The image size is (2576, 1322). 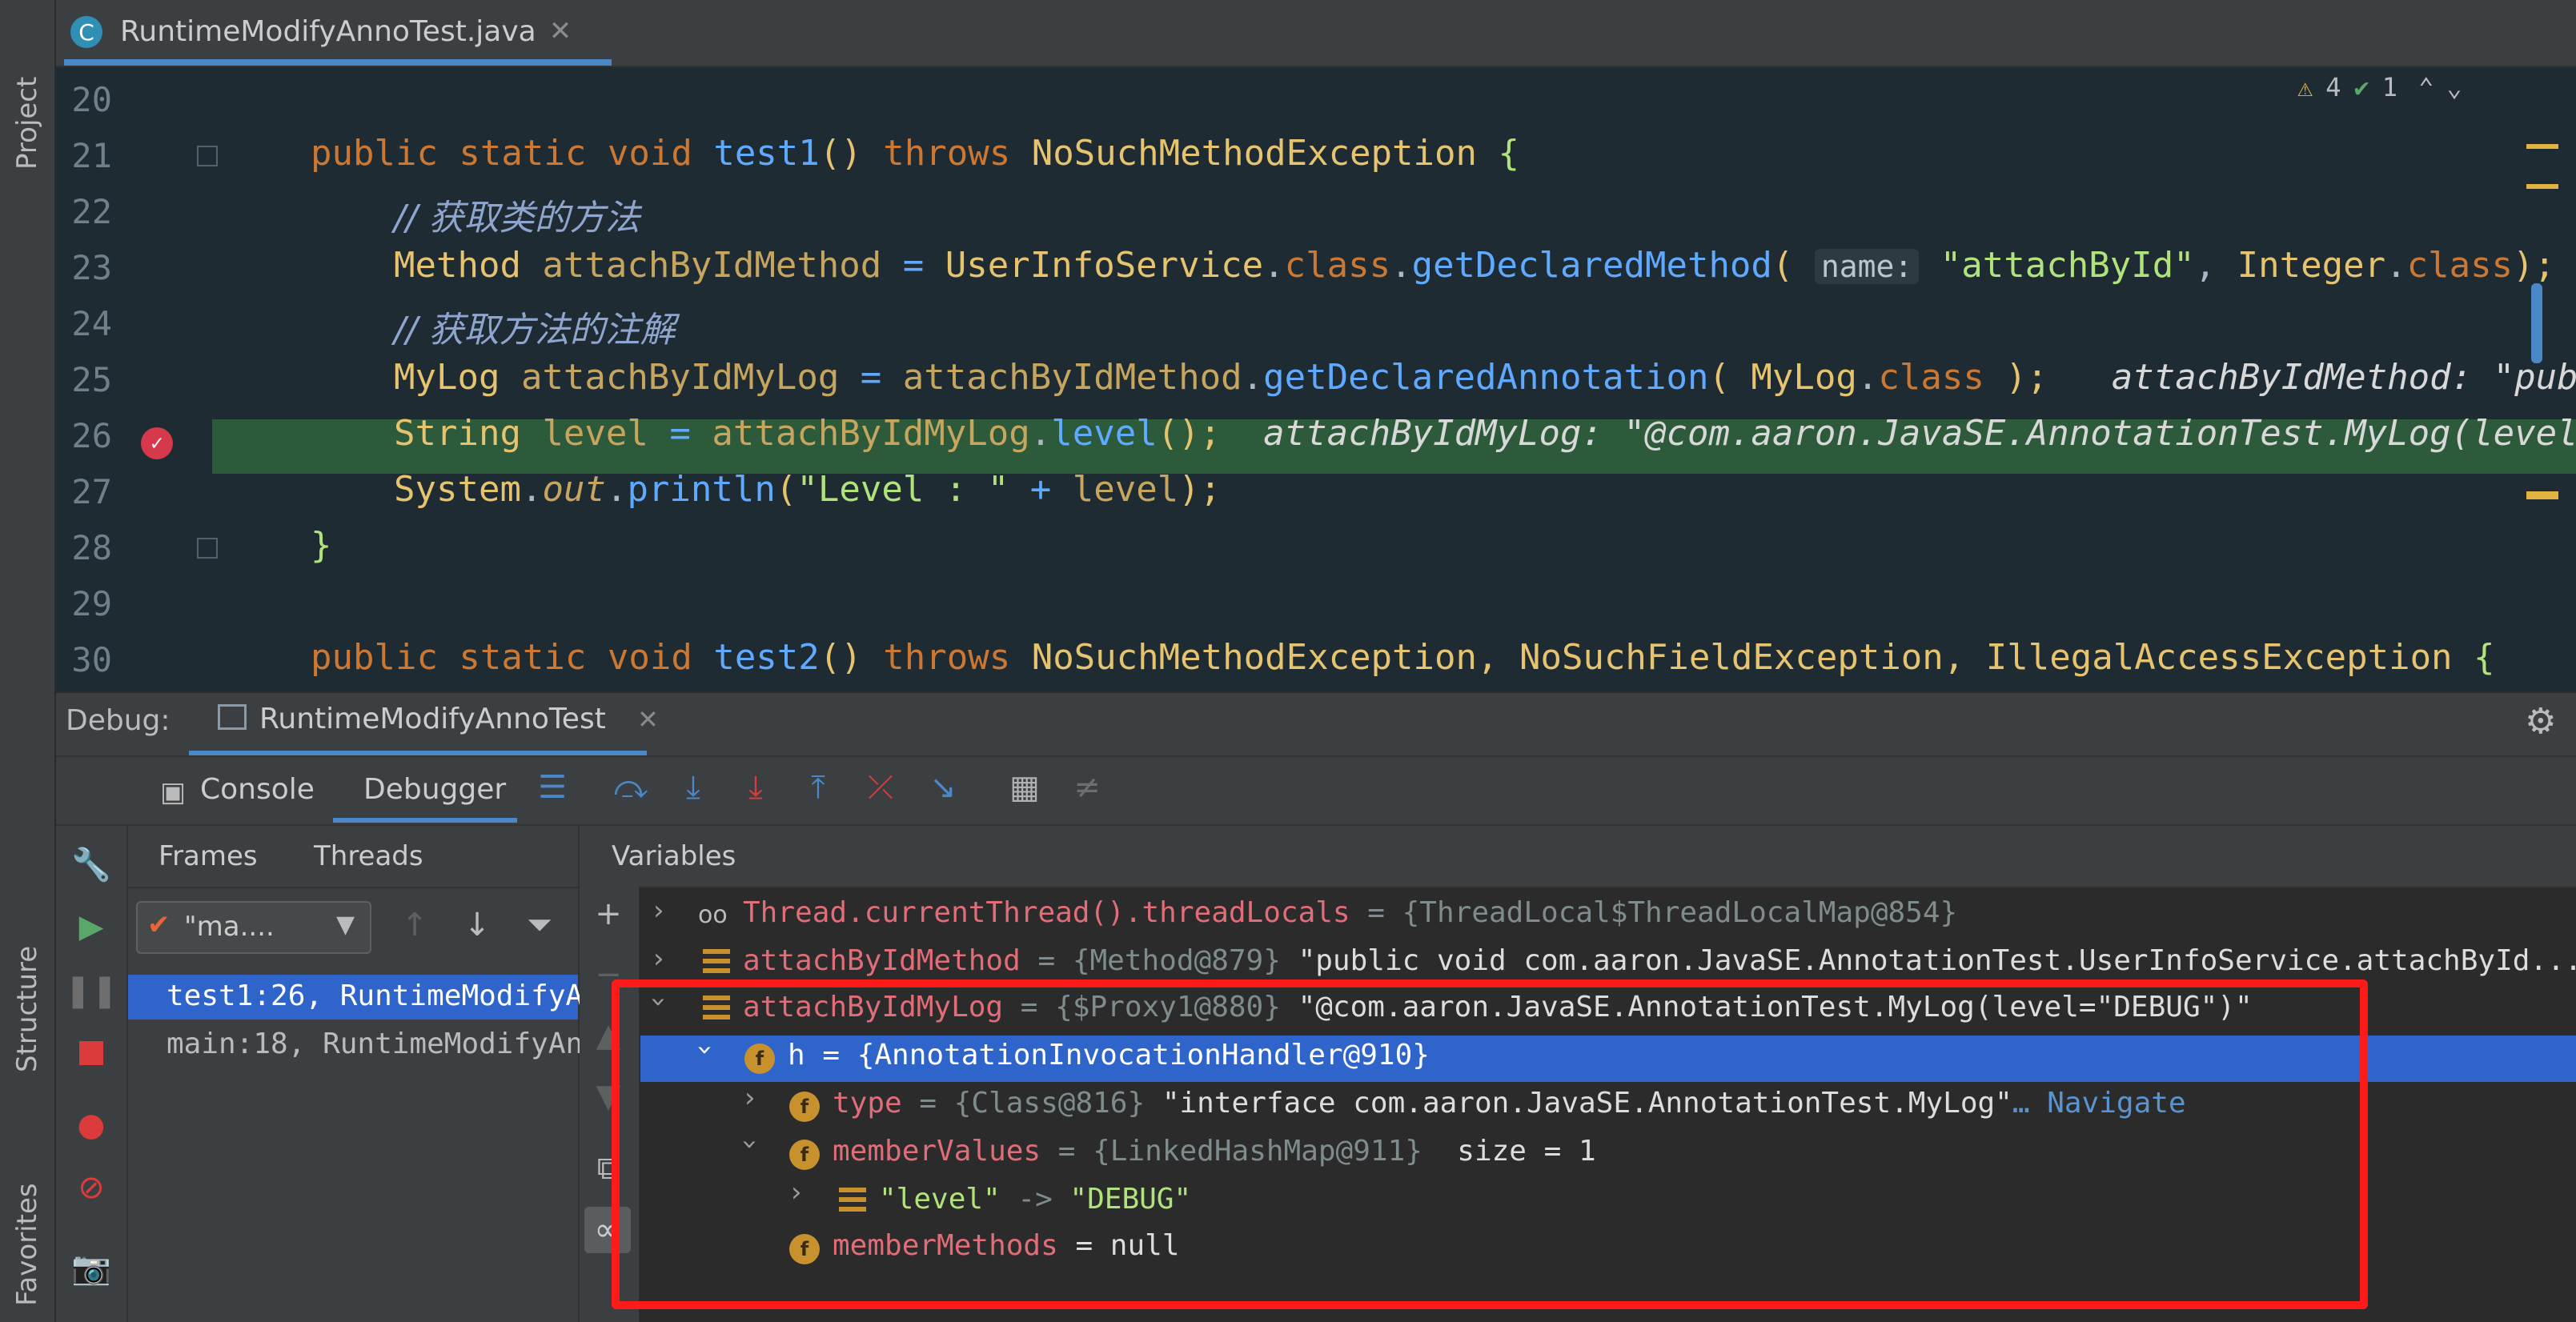 I want to click on line-number: 24, so click(x=91, y=323).